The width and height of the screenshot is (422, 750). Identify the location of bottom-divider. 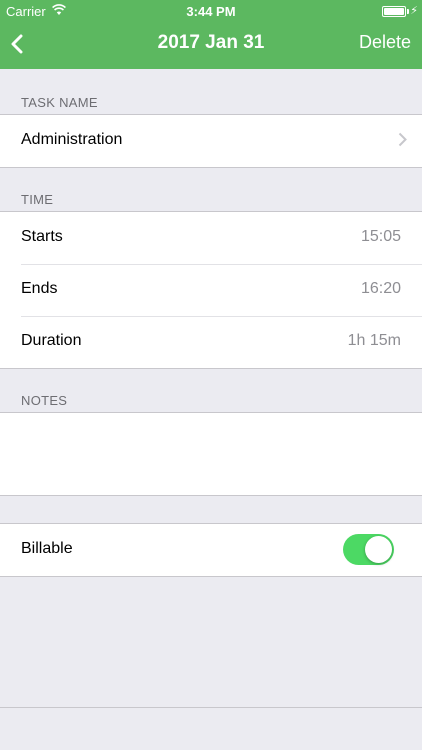
(211, 707).